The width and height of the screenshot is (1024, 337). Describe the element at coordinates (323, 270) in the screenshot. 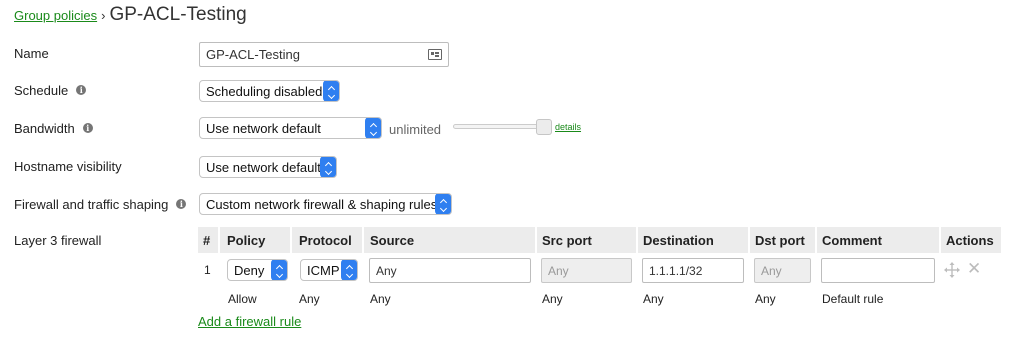

I see `rule-protocol-value: ICMP` at that location.